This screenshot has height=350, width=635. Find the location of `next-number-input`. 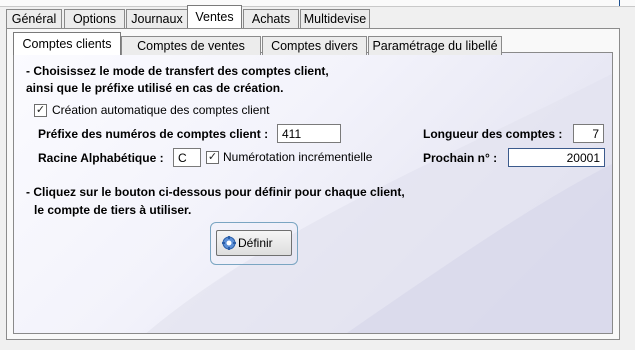

next-number-input is located at coordinates (556, 157).